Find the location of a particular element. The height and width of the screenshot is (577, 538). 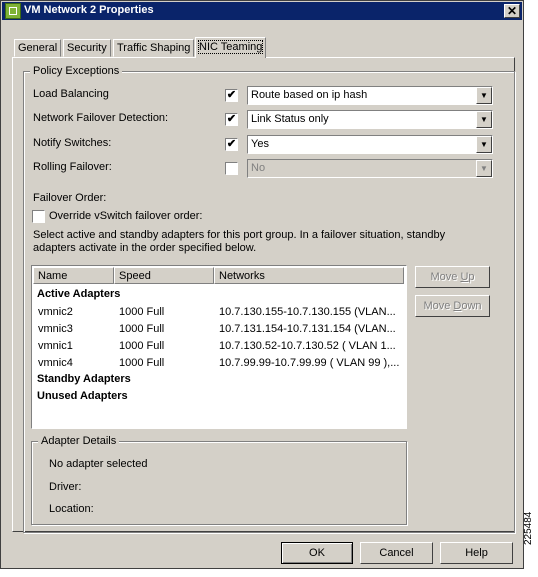

override-failover-checkbox is located at coordinates (38, 216).